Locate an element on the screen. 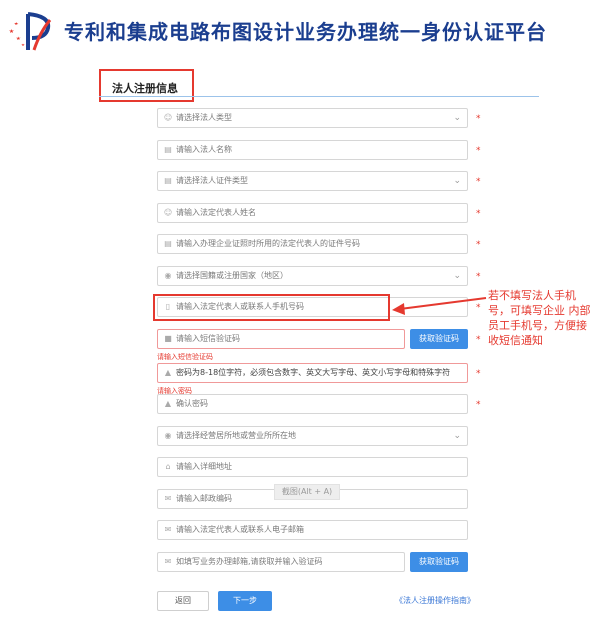 This screenshot has width=600, height=638. legal-type-select: ☺ 请选择法人类型 ⌄ is located at coordinates (312, 118).